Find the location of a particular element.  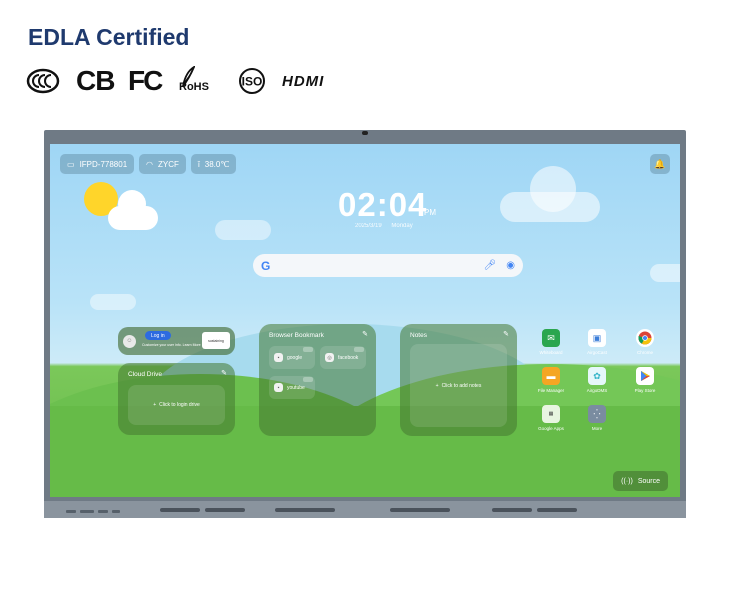

add-notes-area: + Click to add notes is located at coordinates (458, 385).